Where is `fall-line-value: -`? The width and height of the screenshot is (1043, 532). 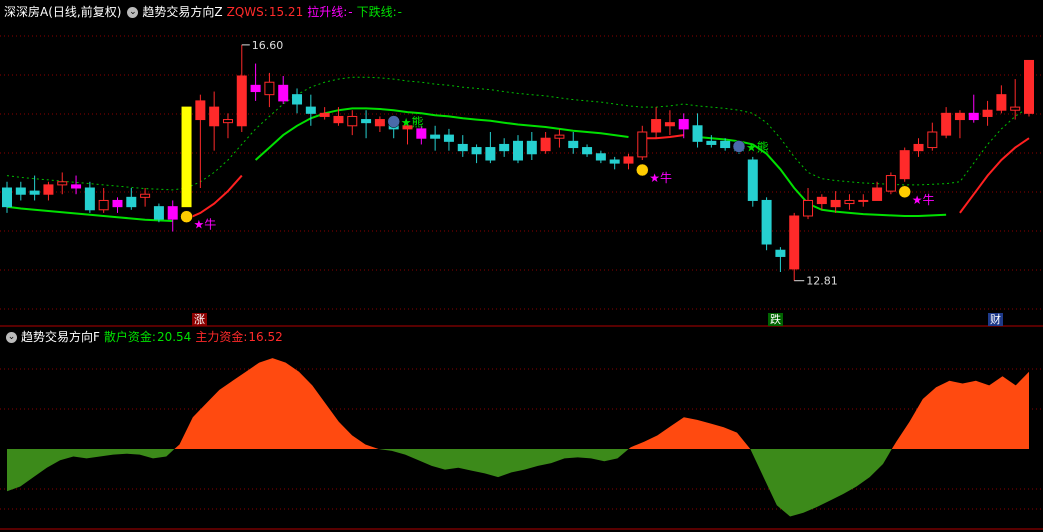 fall-line-value: - is located at coordinates (399, 12).